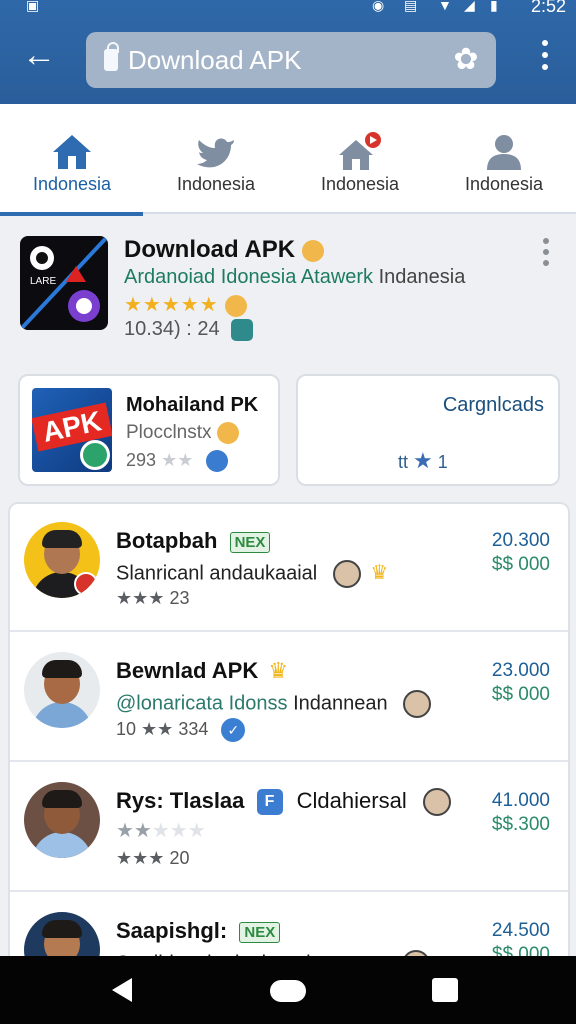  I want to click on featured-meta-text: 10.34) : 24, so click(172, 329).